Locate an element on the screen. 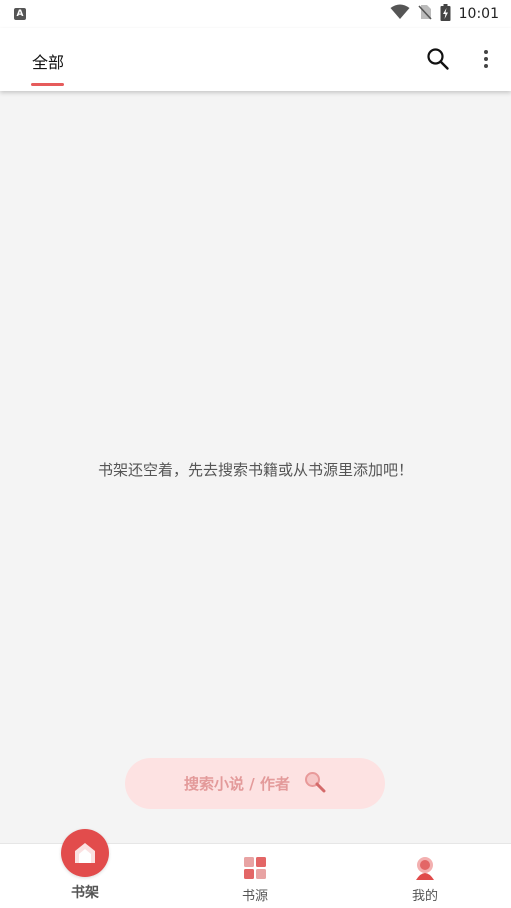 The height and width of the screenshot is (908, 511). battery-charging-icon is located at coordinates (445, 14).